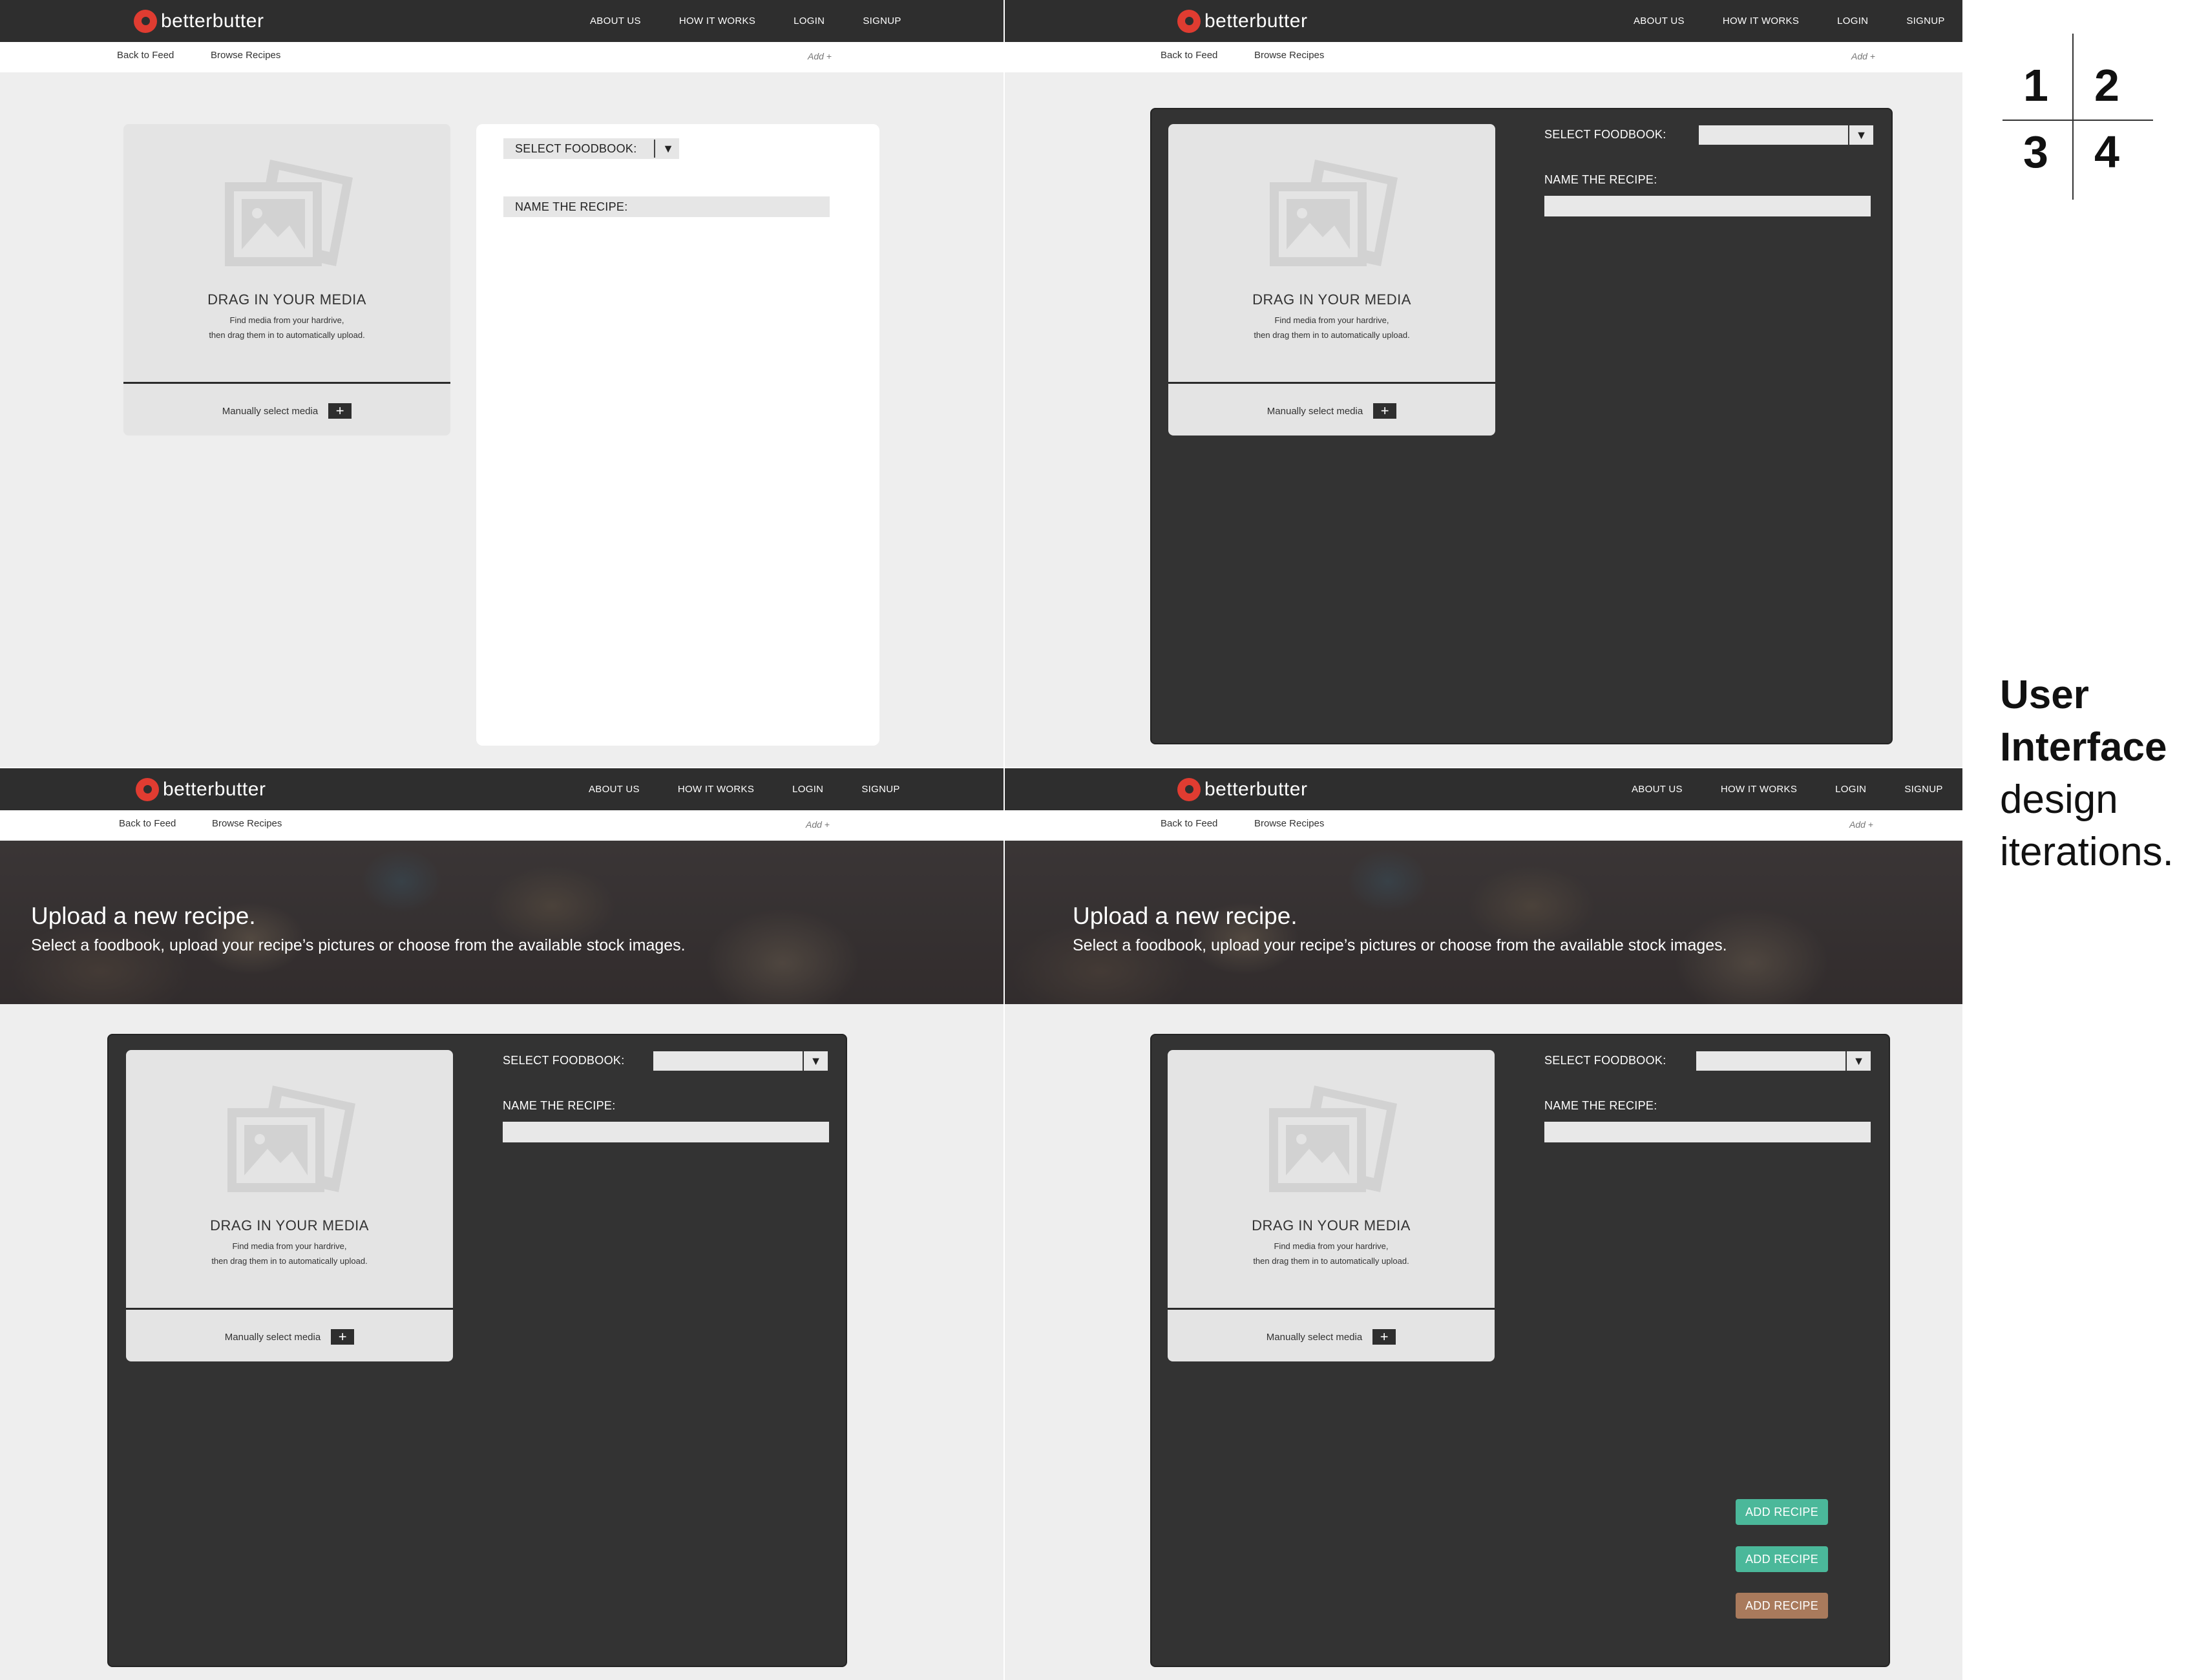  Describe the element at coordinates (1782, 1559) in the screenshot. I see `add-recipe-button-2: ADD RECIPE` at that location.